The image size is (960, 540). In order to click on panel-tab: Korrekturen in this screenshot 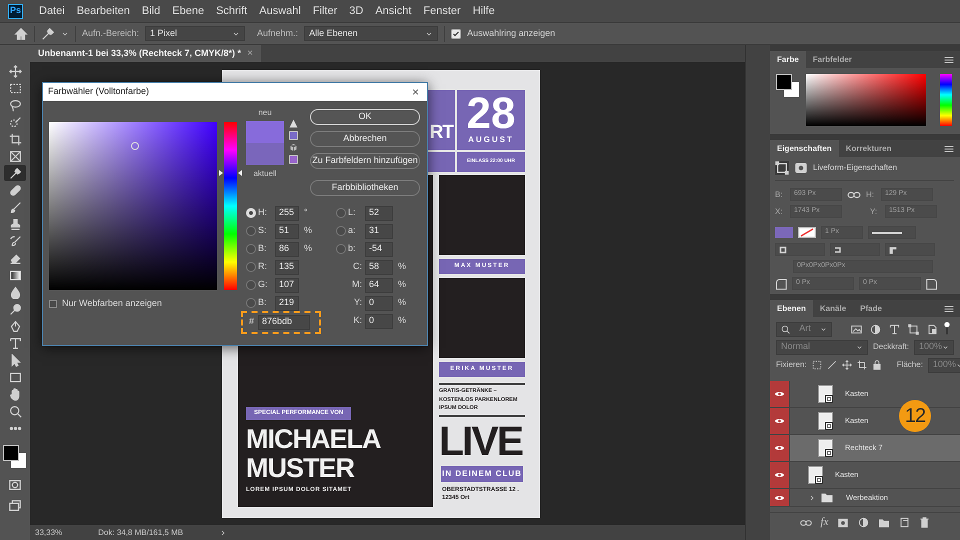, I will do `click(868, 148)`.